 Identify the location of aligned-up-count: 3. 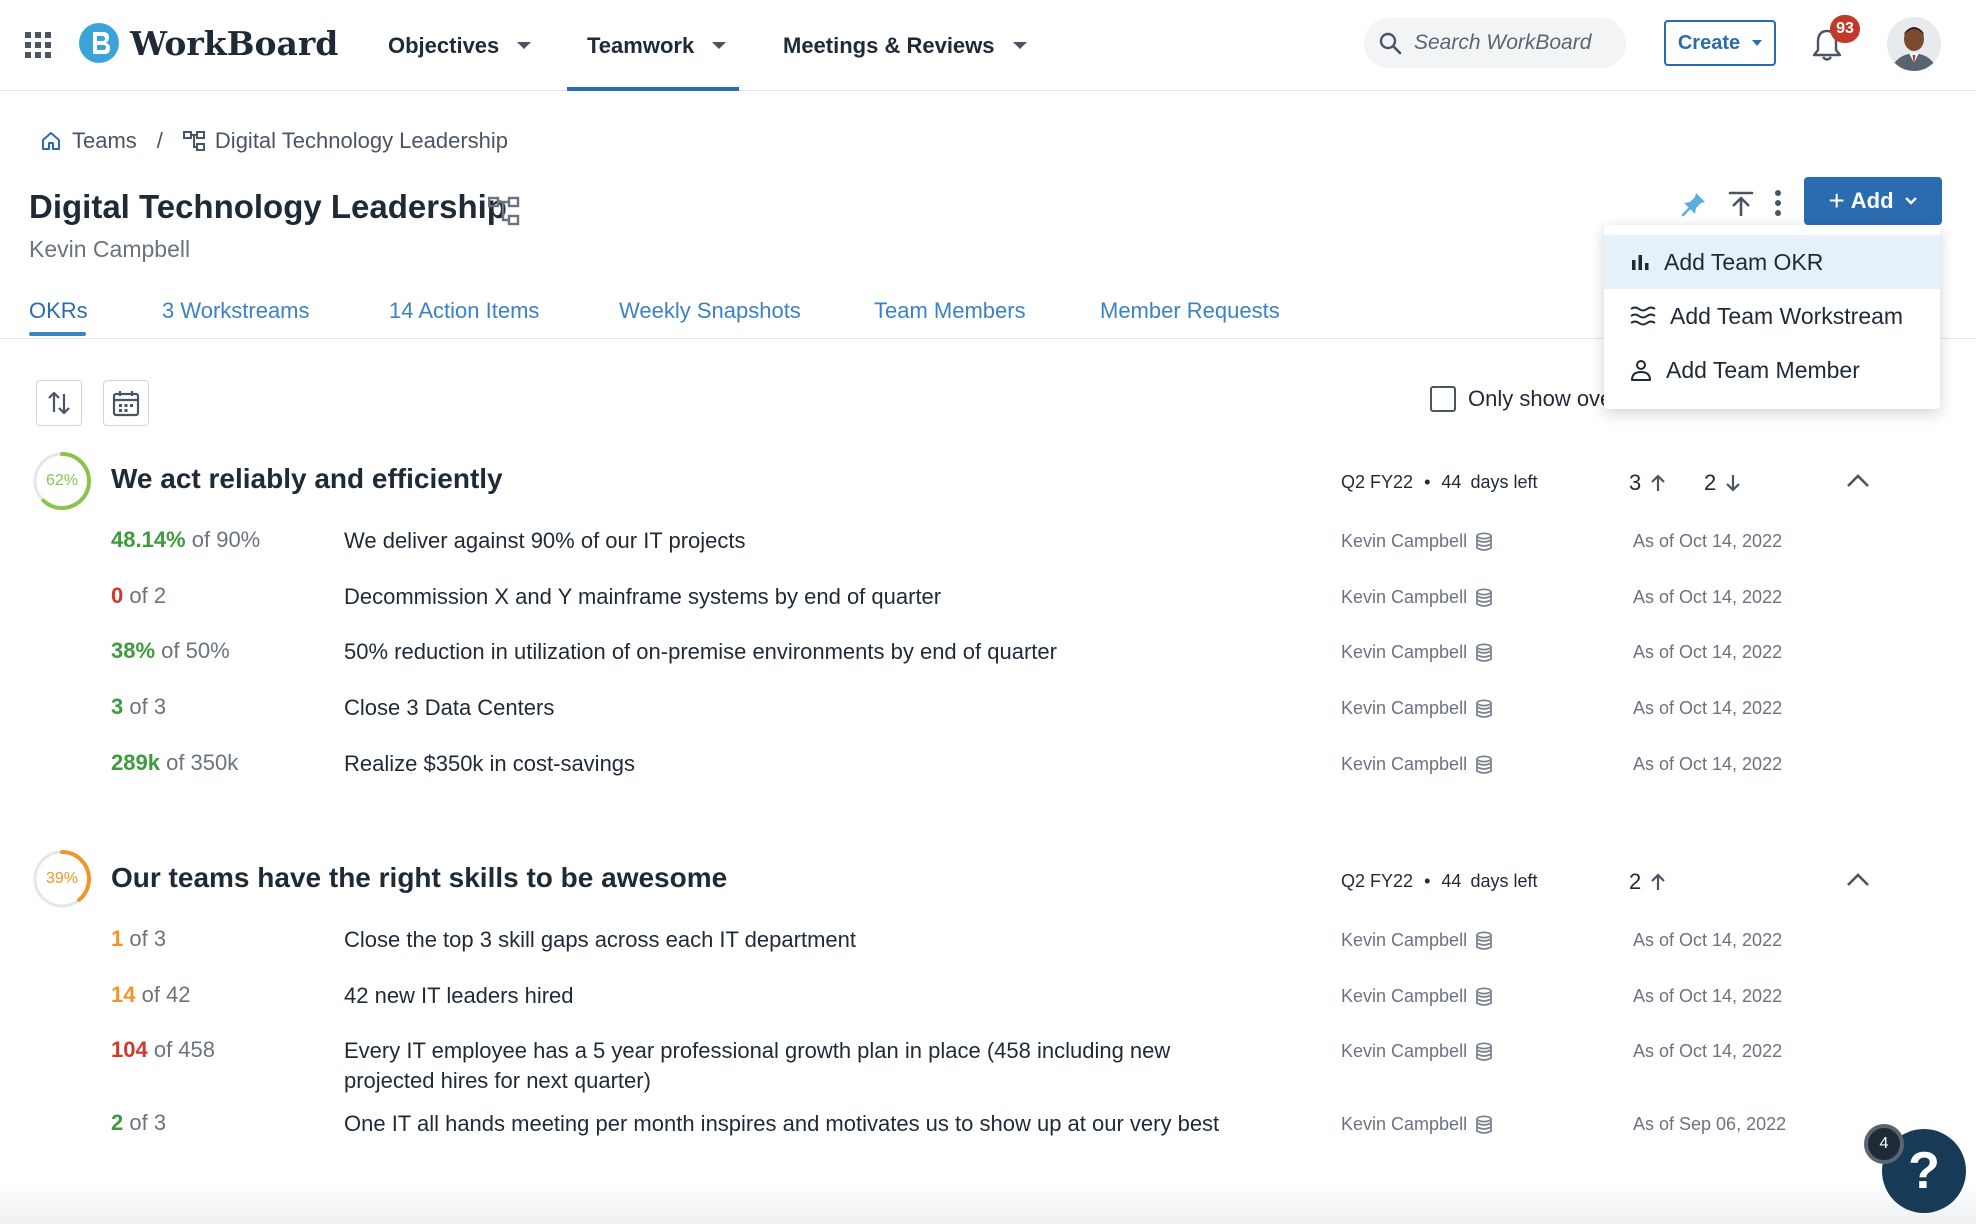
(1648, 483).